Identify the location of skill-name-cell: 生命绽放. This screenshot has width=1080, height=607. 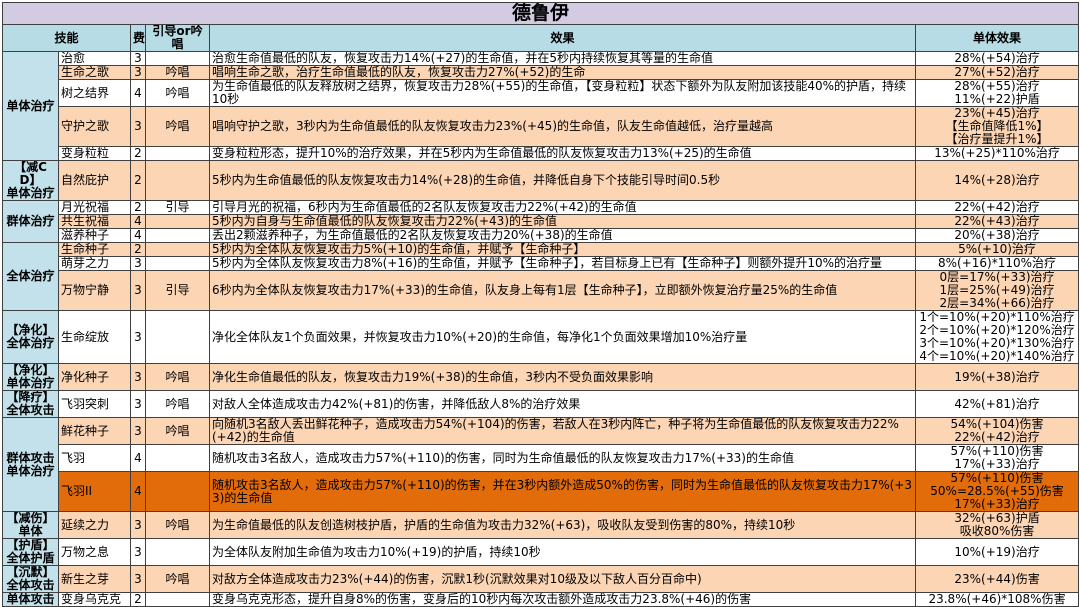
(94, 337).